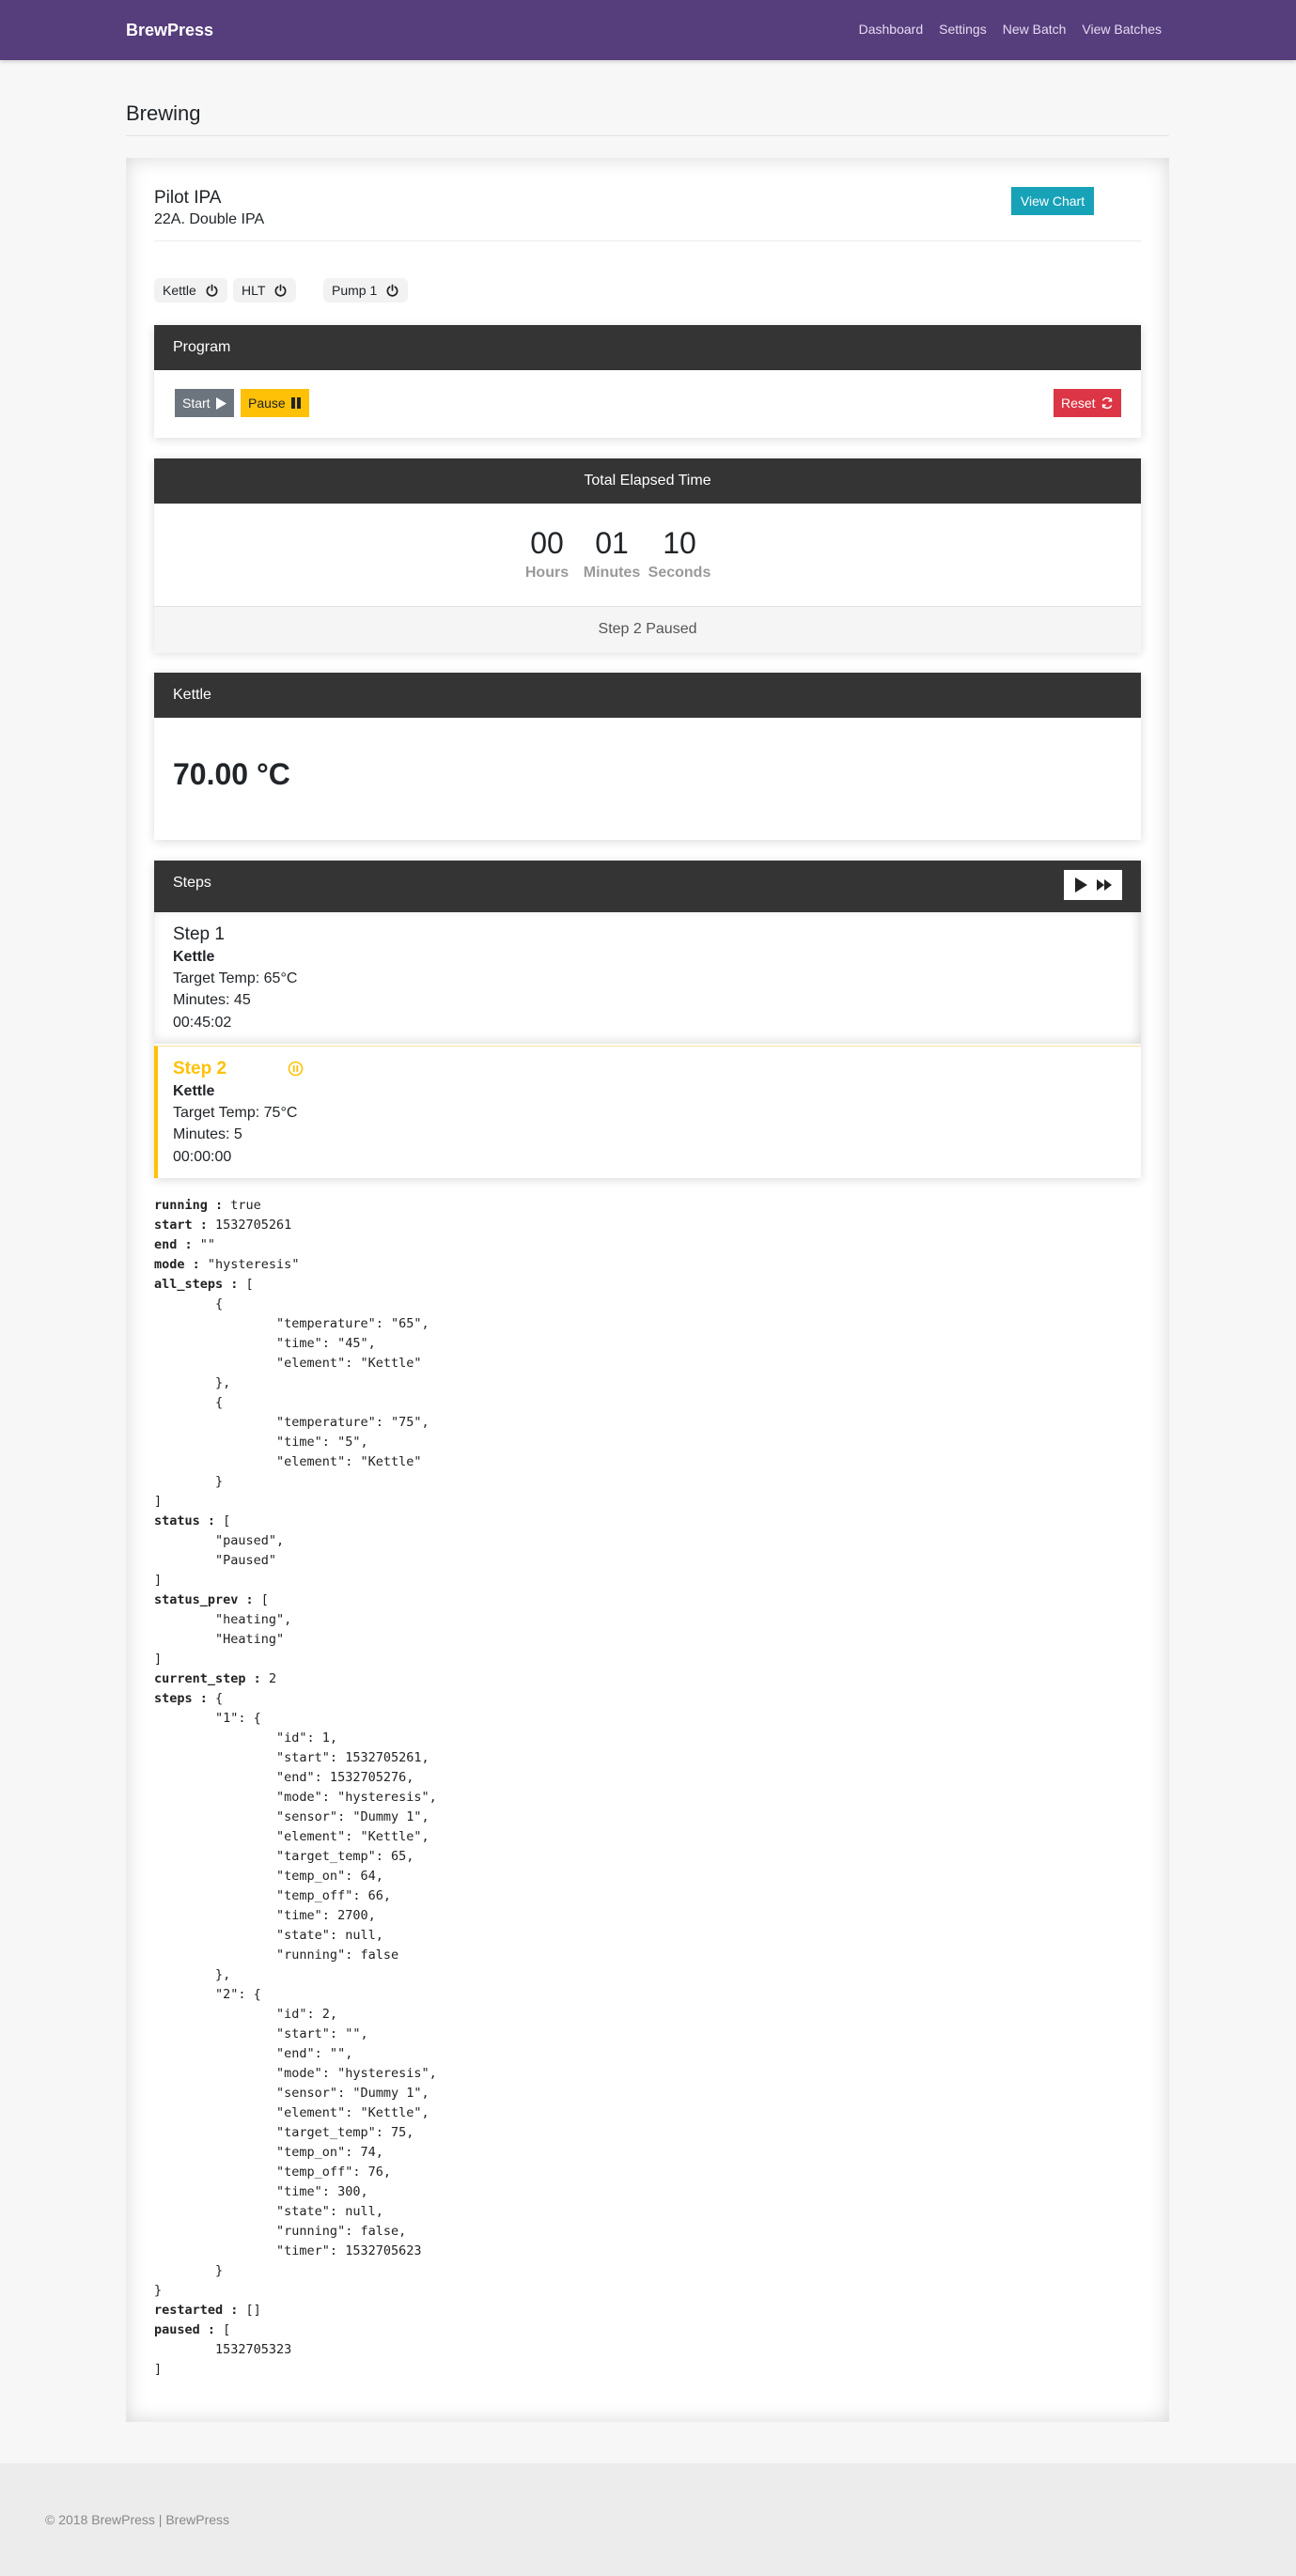 The width and height of the screenshot is (1296, 2576). Describe the element at coordinates (295, 1896) in the screenshot. I see `dump-line: "temp_off": 66,` at that location.